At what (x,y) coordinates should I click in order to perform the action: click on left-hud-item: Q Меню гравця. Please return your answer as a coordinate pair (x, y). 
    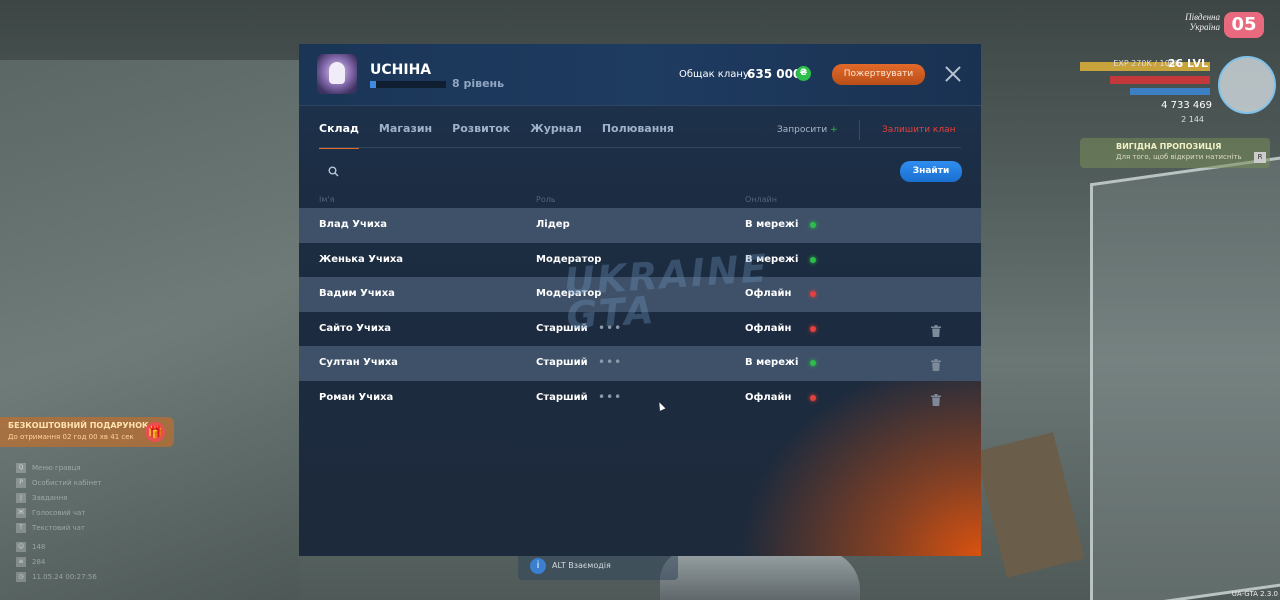
    Looking at the image, I should click on (59, 467).